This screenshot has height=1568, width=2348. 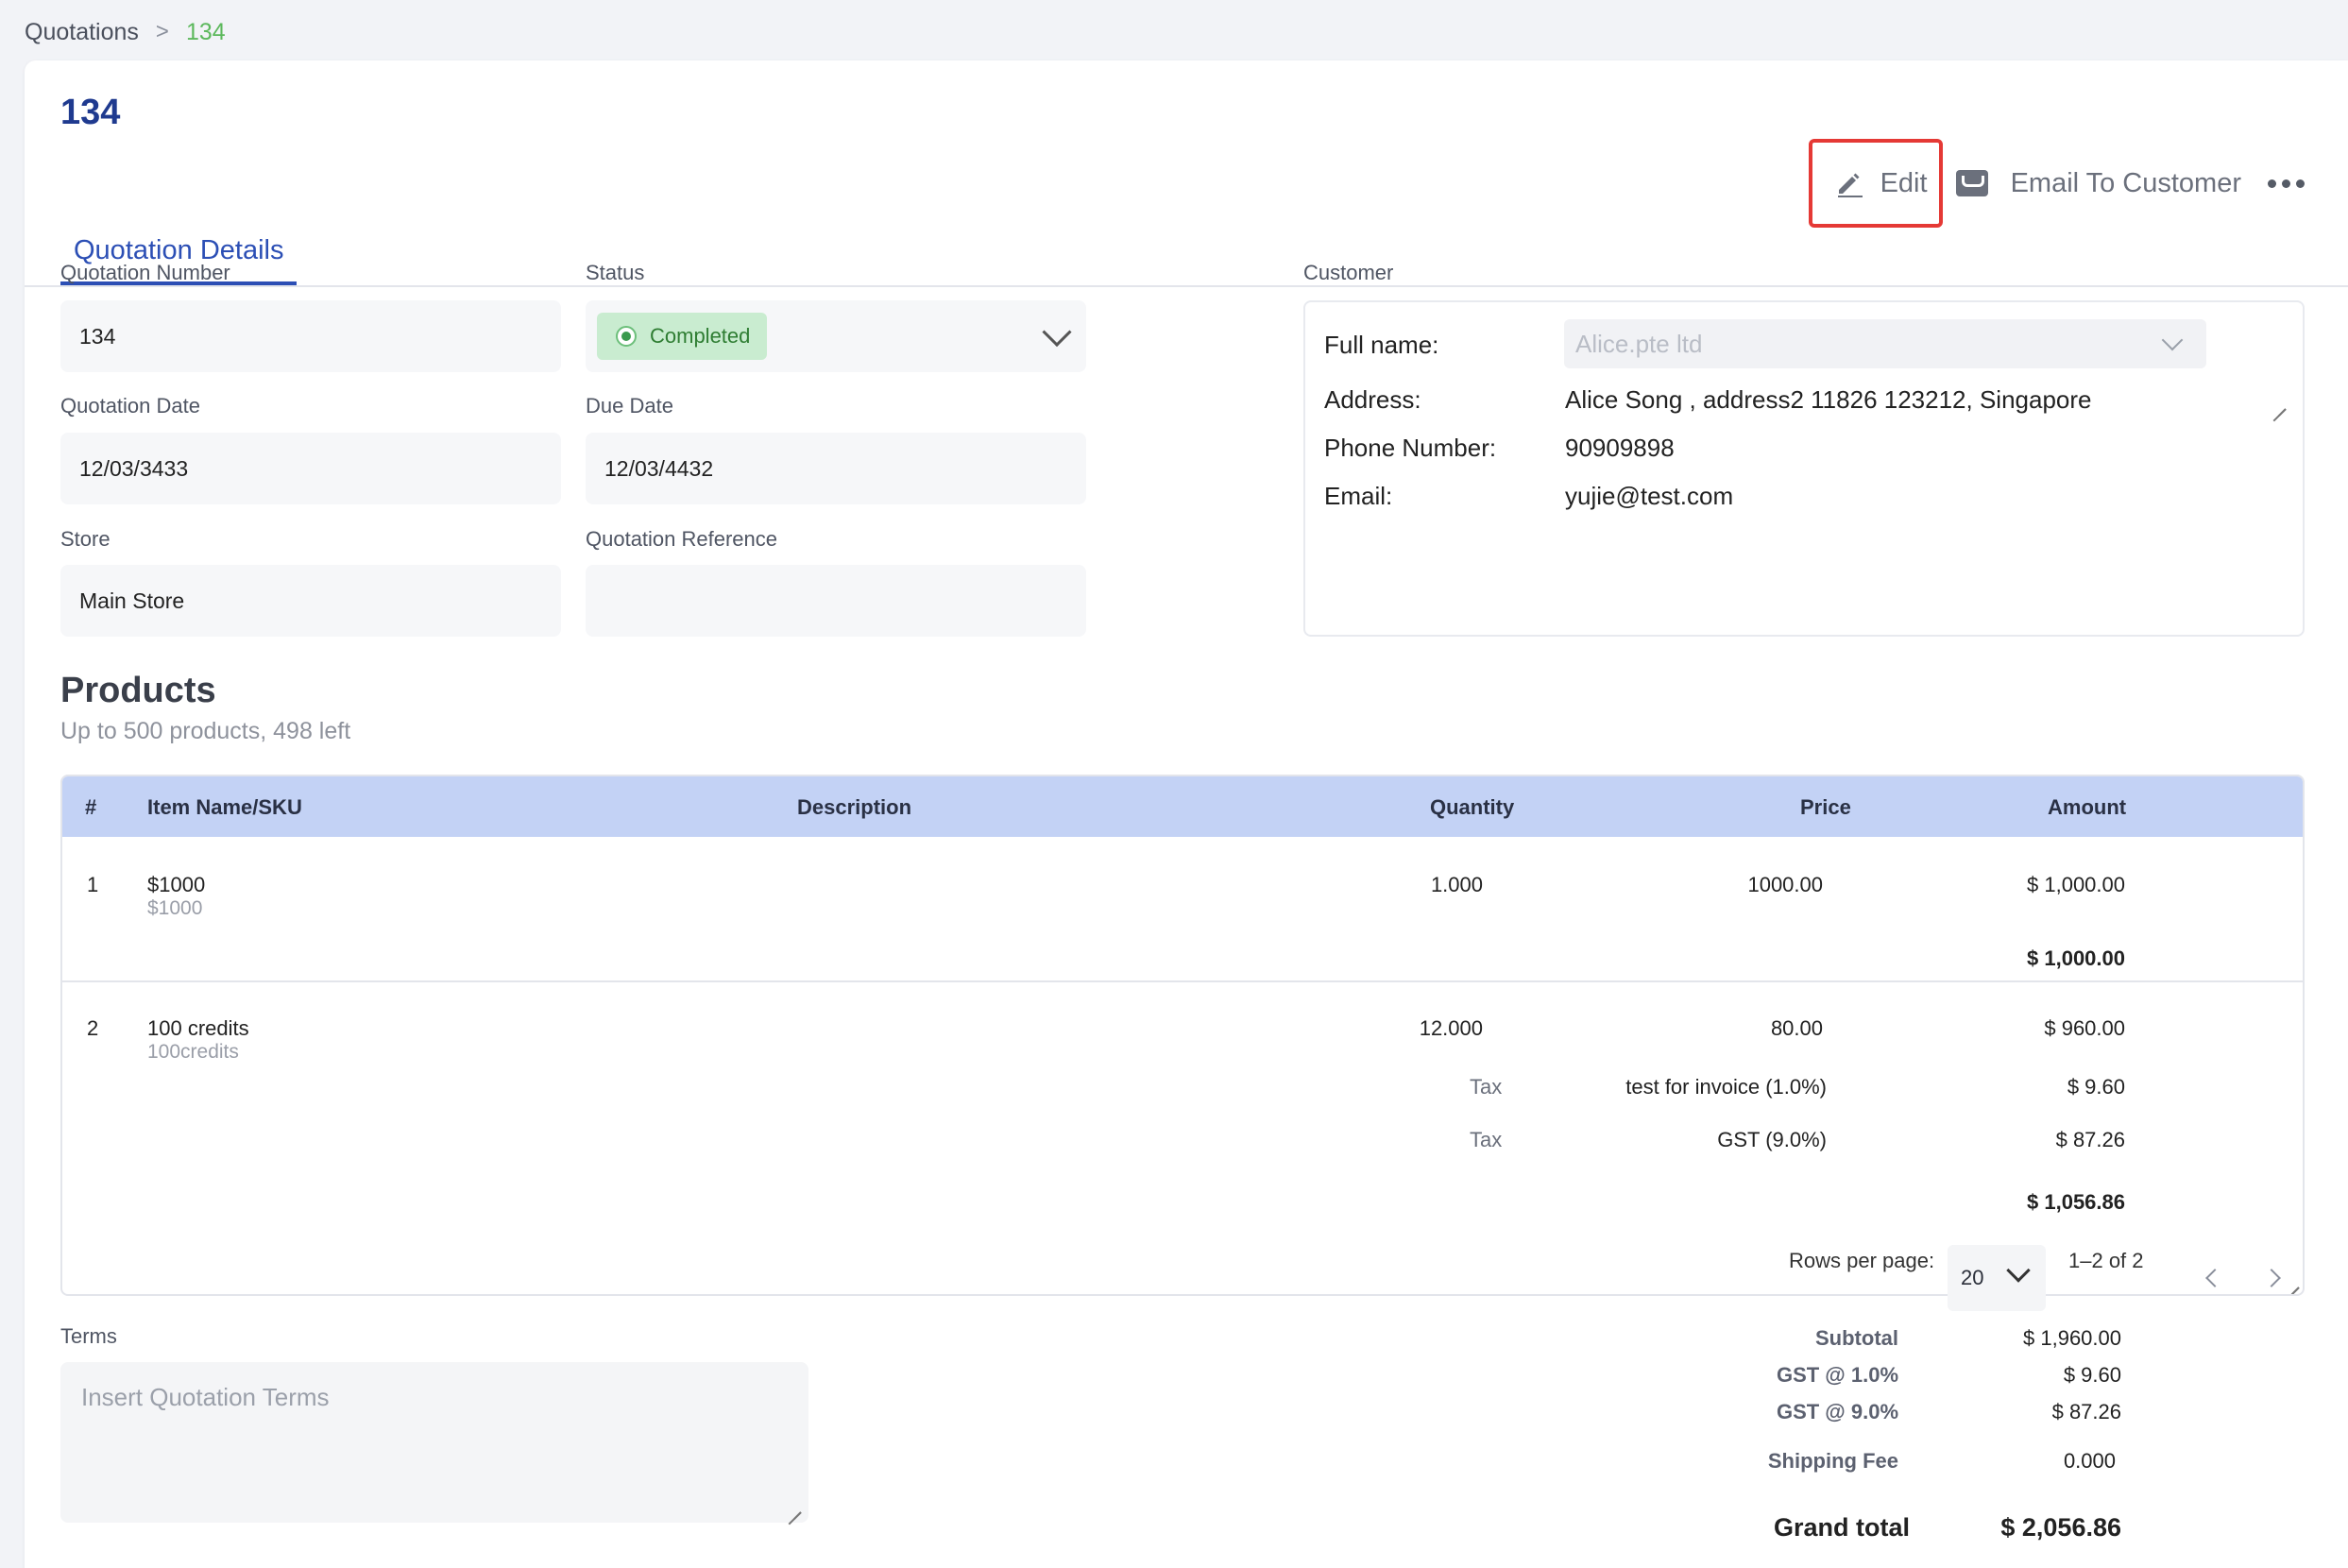 What do you see at coordinates (1358, 496) in the screenshot?
I see `email-label: Email:` at bounding box center [1358, 496].